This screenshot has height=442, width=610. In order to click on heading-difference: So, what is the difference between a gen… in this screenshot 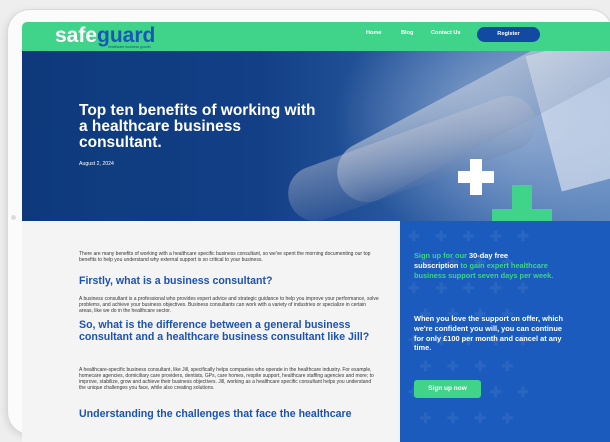, I will do `click(224, 331)`.